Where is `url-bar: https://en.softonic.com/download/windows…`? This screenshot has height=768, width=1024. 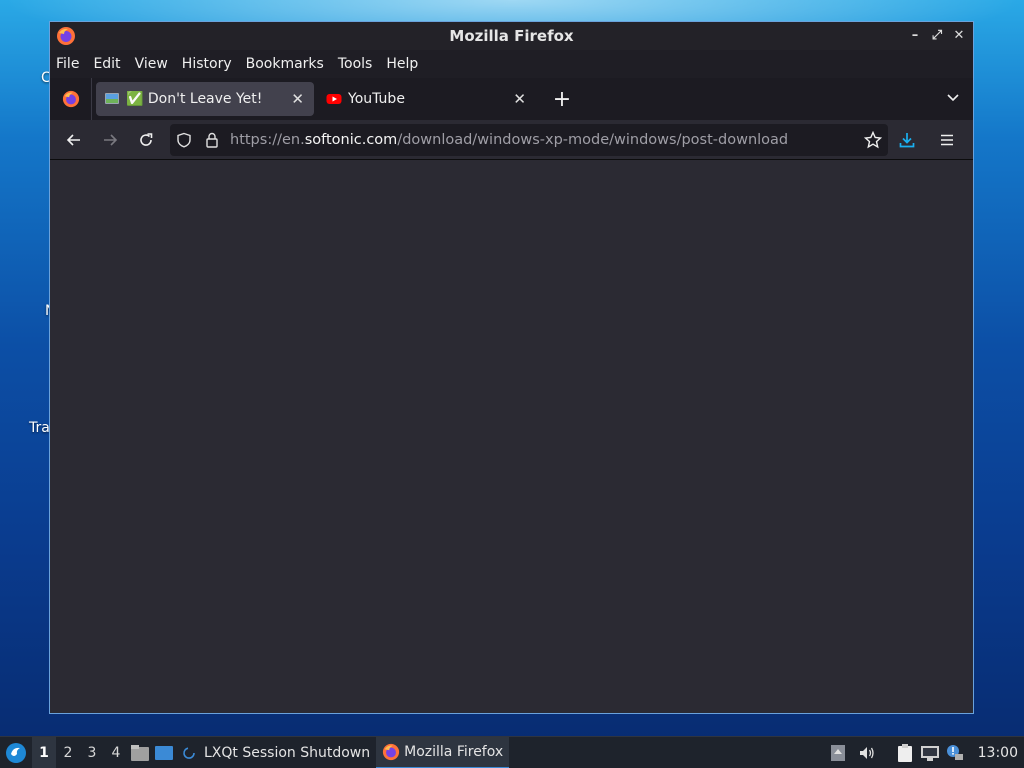
url-bar: https://en.softonic.com/download/windows… is located at coordinates (529, 140).